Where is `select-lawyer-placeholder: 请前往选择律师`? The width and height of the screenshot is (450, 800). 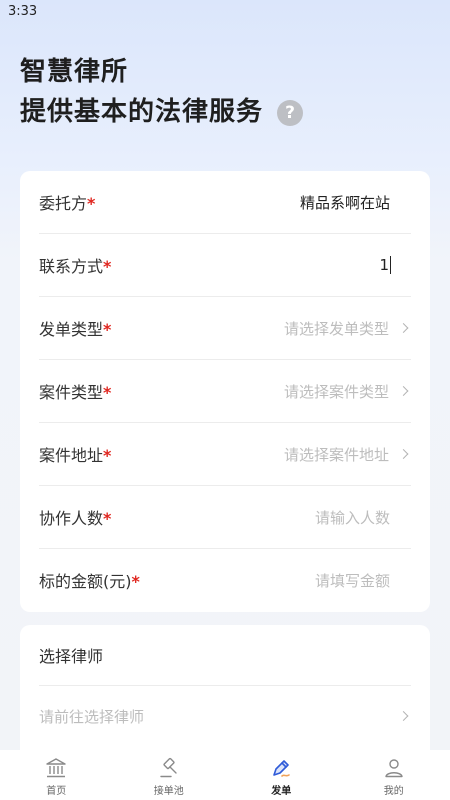 select-lawyer-placeholder: 请前往选择律师 is located at coordinates (92, 716).